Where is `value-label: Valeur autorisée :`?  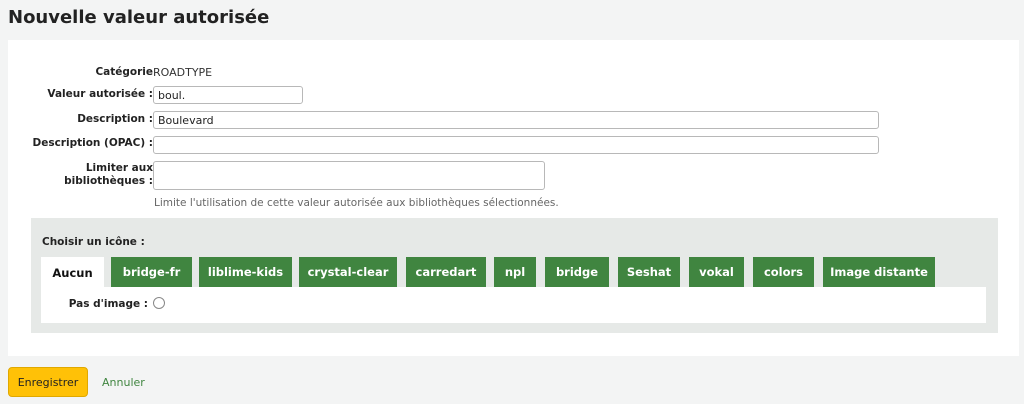
value-label: Valeur autorisée : is located at coordinates (100, 94).